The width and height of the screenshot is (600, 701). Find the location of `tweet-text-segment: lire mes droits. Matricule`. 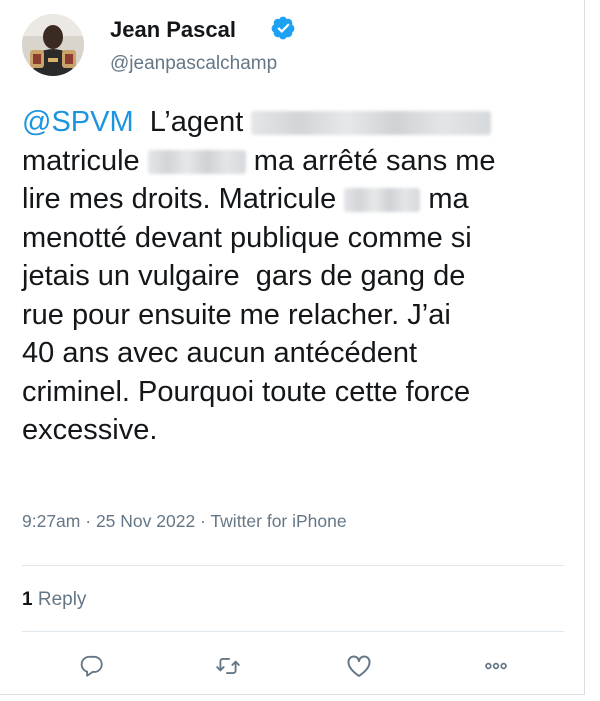

tweet-text-segment: lire mes droits. Matricule is located at coordinates (179, 199).